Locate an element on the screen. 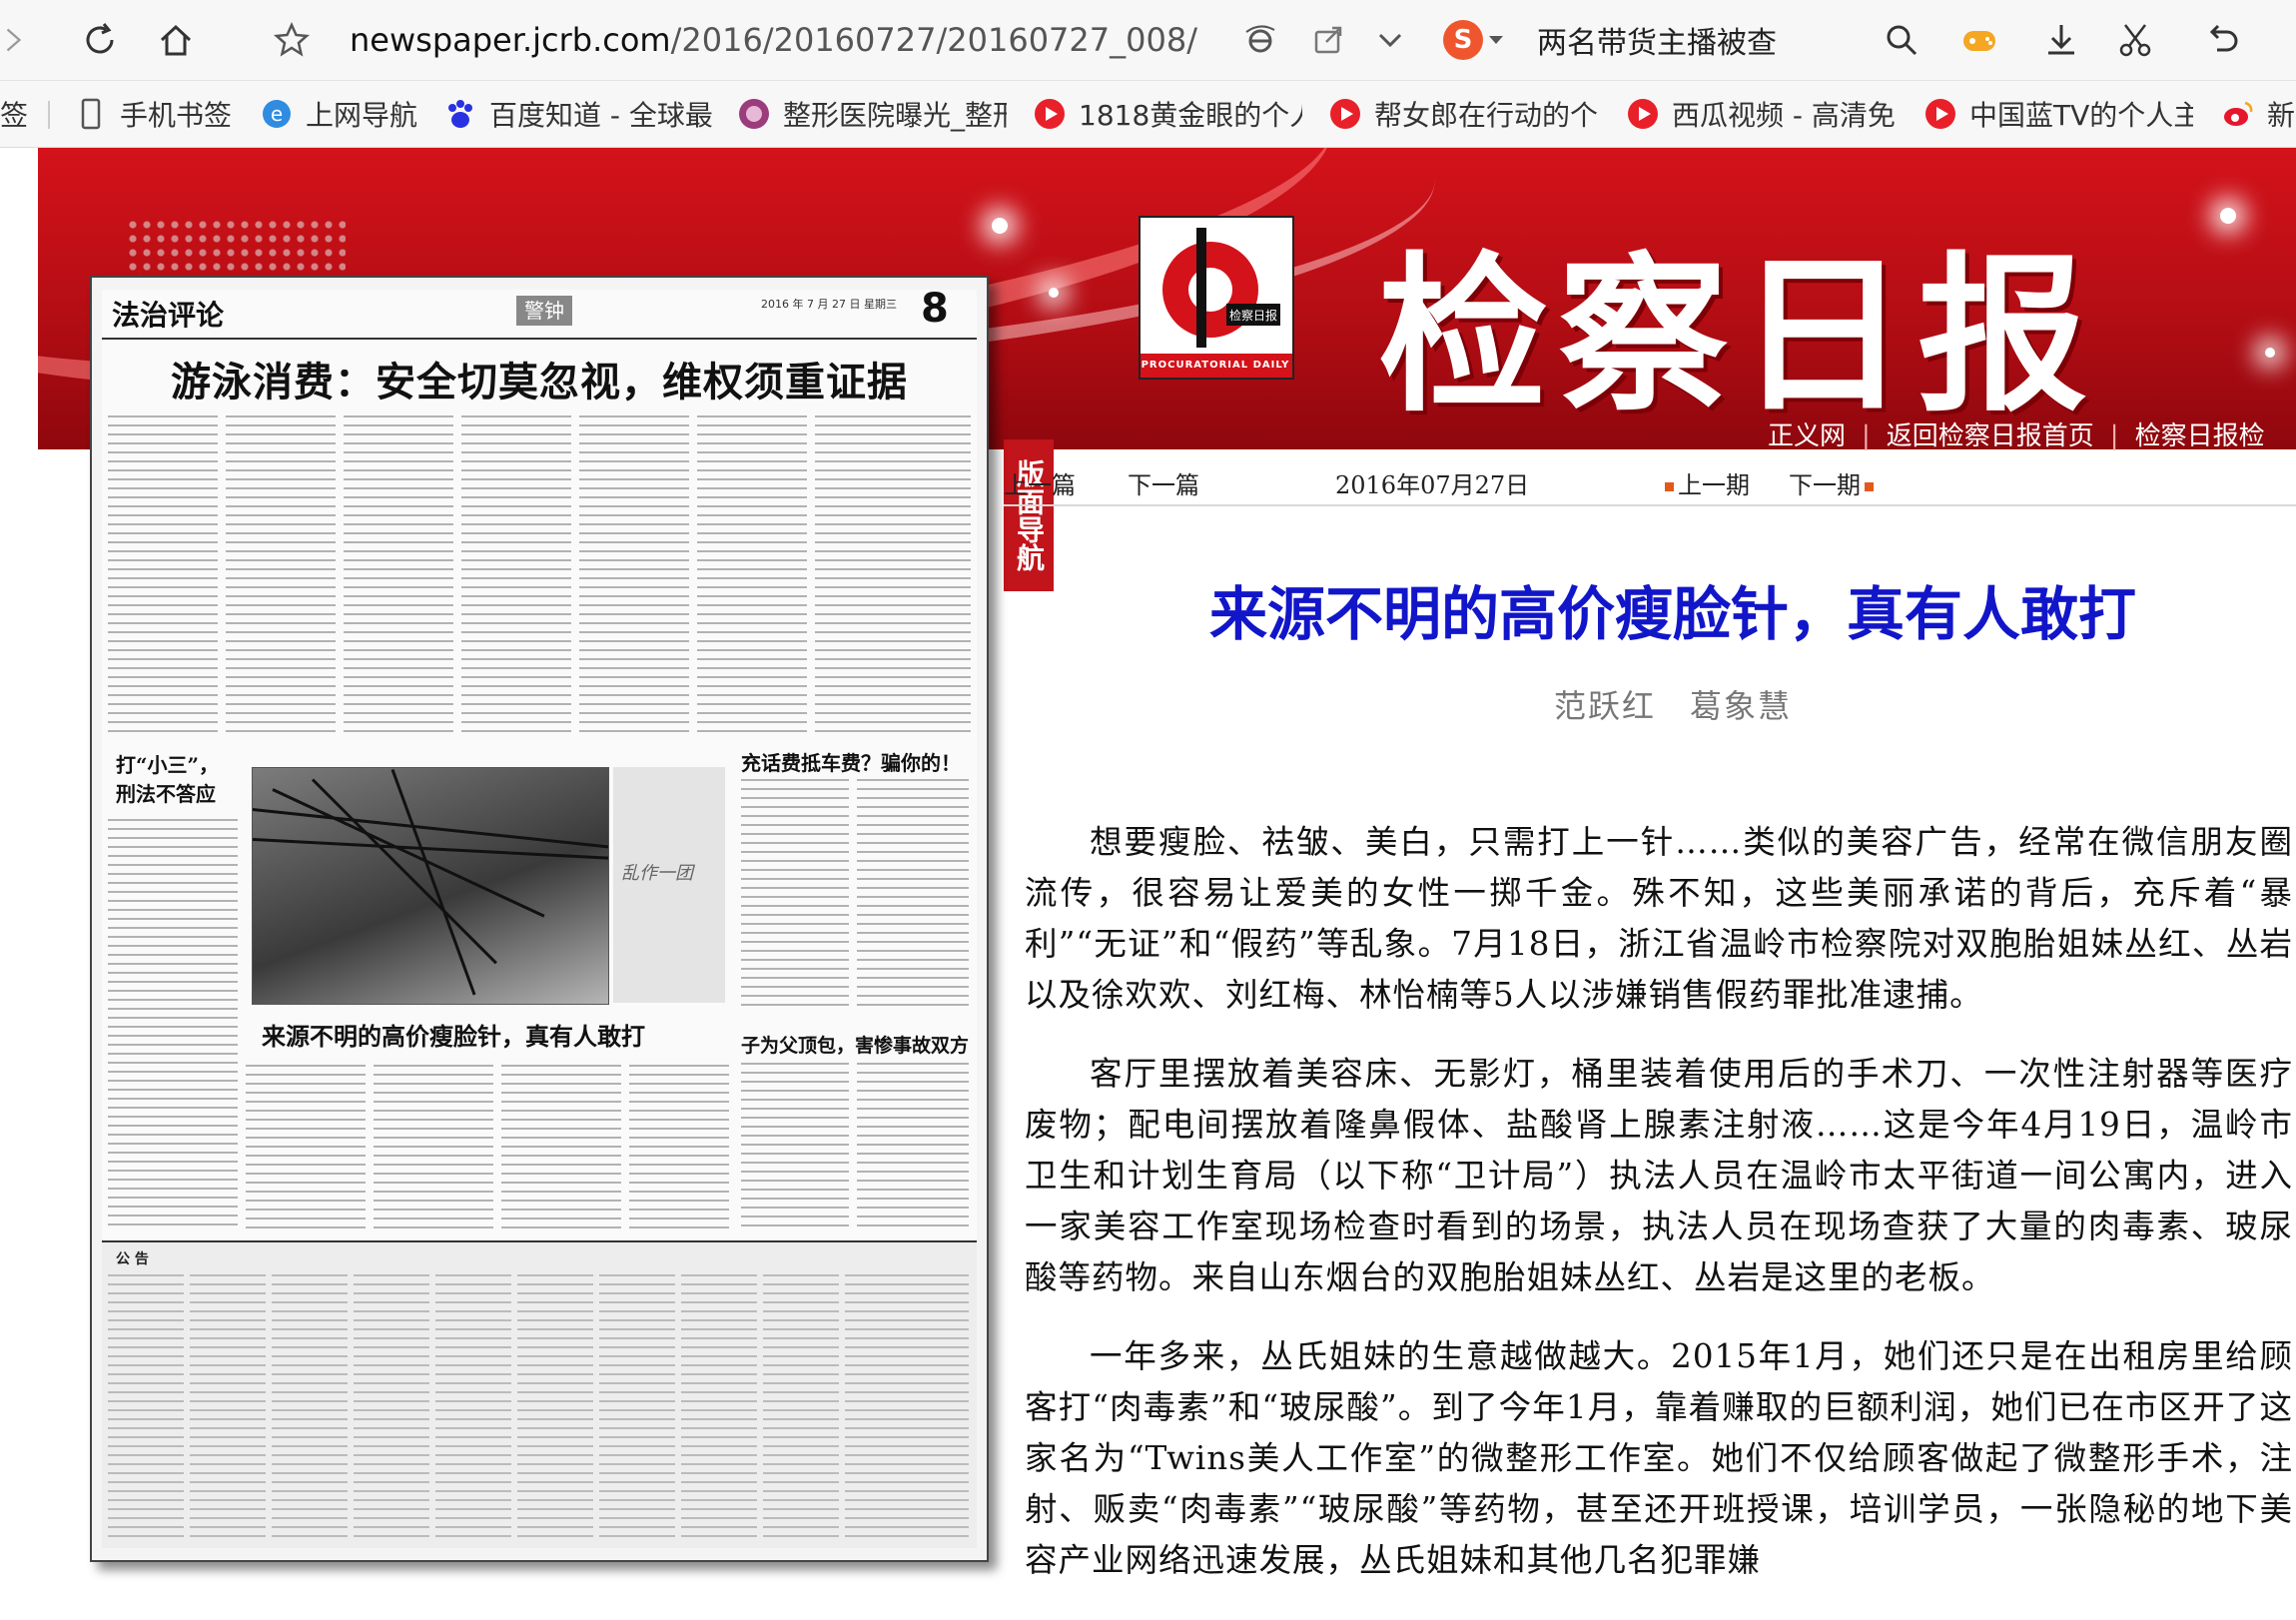 The width and height of the screenshot is (2296, 1620). newspaper-title: 检察日报 is located at coordinates (1738, 336).